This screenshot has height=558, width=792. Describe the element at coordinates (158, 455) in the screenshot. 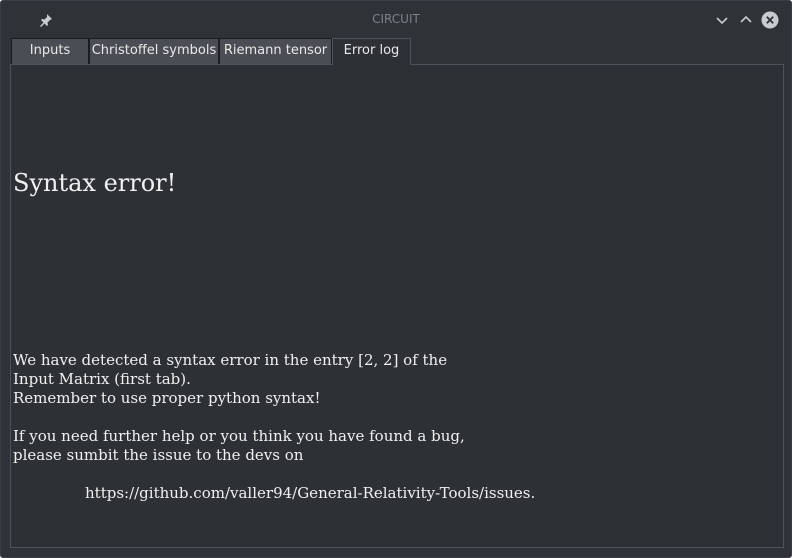

I see `help-message-line: please sumbit the issue to the devs on` at that location.